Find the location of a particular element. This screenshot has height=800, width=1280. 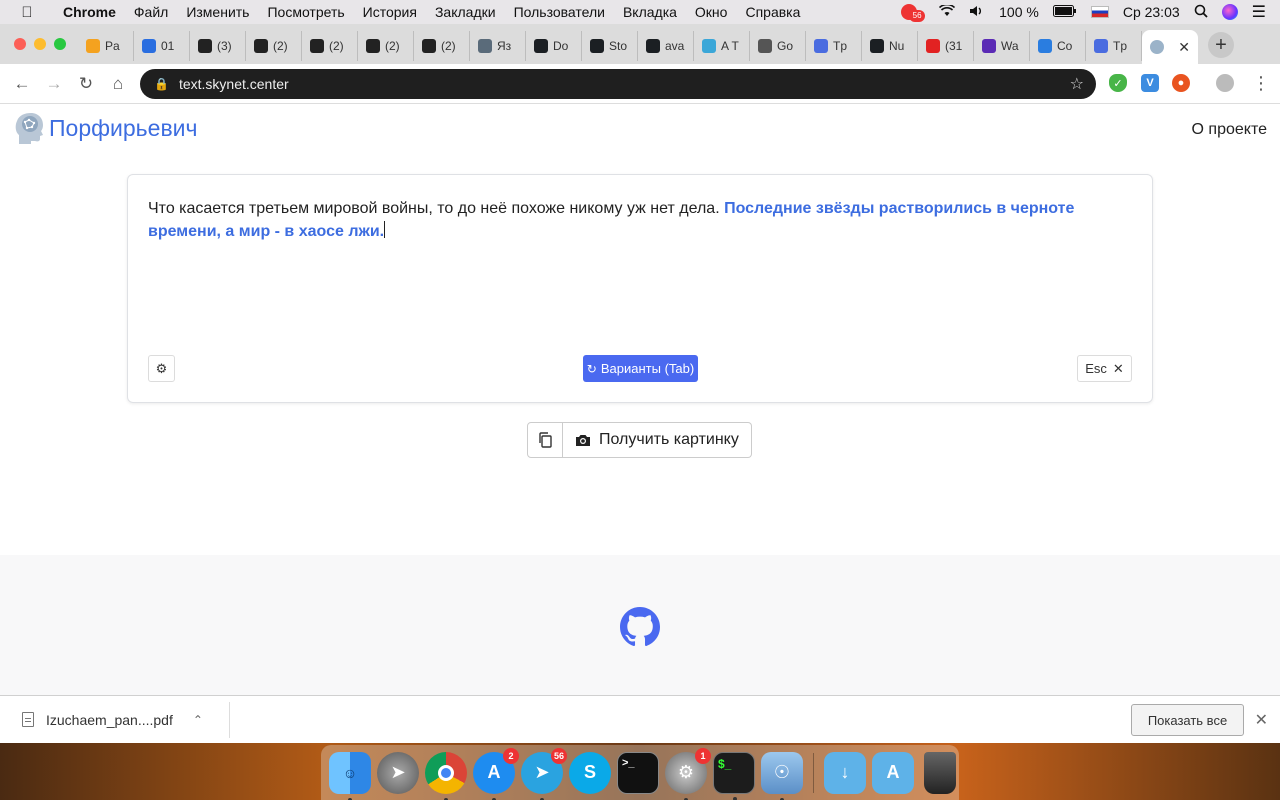

tab-13: Tp is located at coordinates (834, 46).